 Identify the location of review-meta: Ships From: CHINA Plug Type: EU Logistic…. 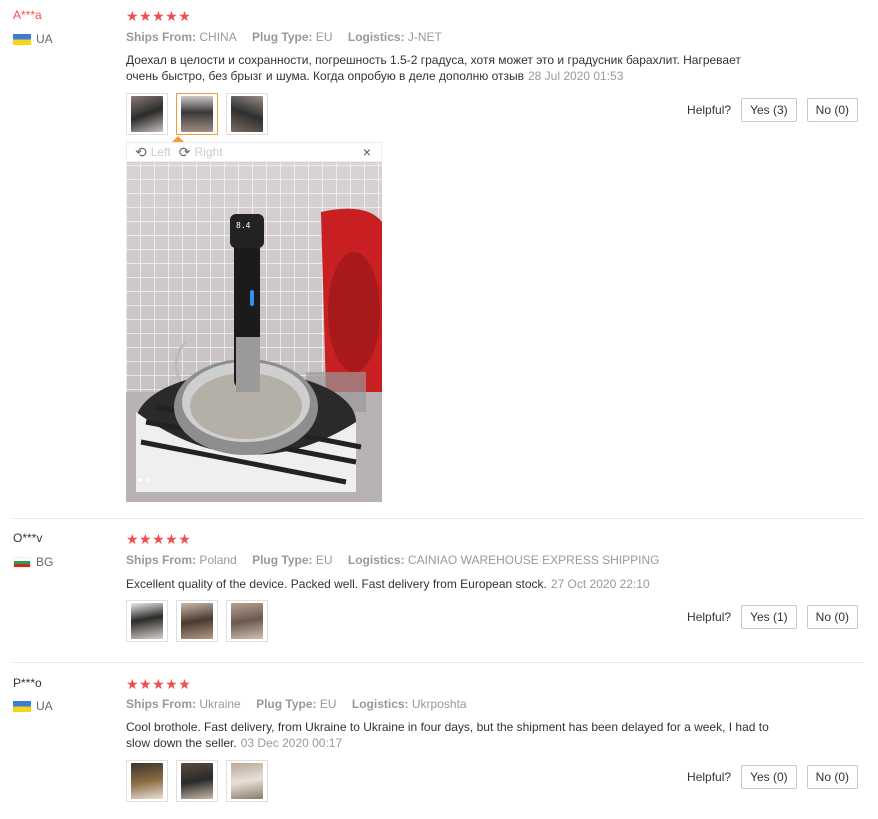
(290, 37).